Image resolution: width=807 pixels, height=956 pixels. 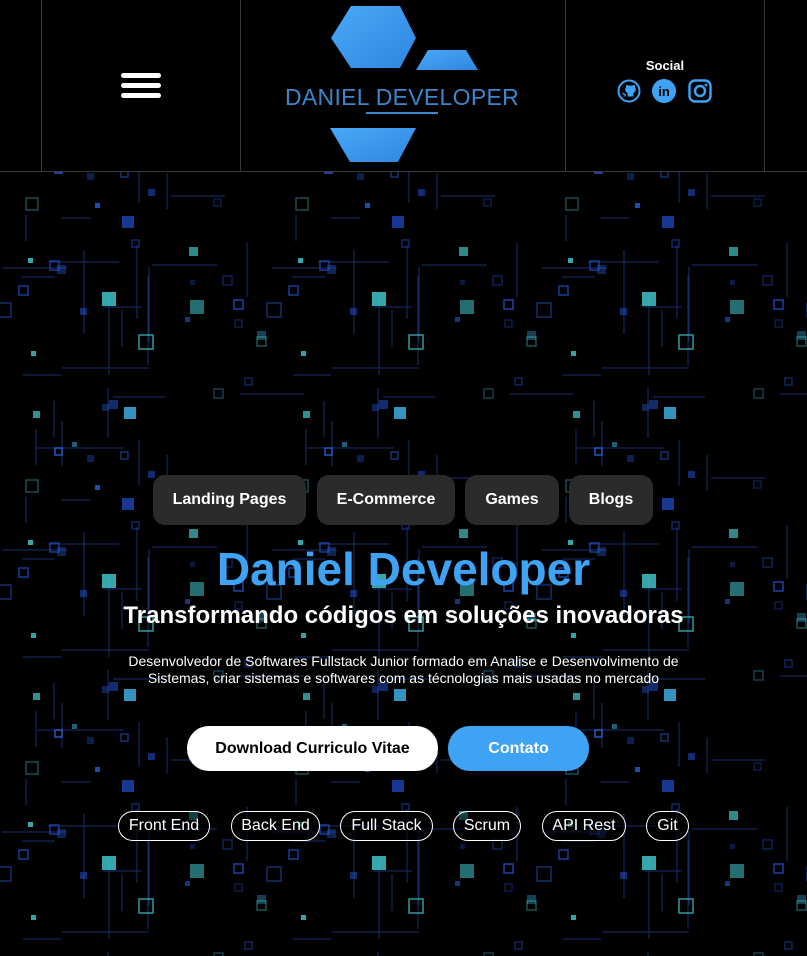 What do you see at coordinates (665, 65) in the screenshot?
I see `social-title: Social` at bounding box center [665, 65].